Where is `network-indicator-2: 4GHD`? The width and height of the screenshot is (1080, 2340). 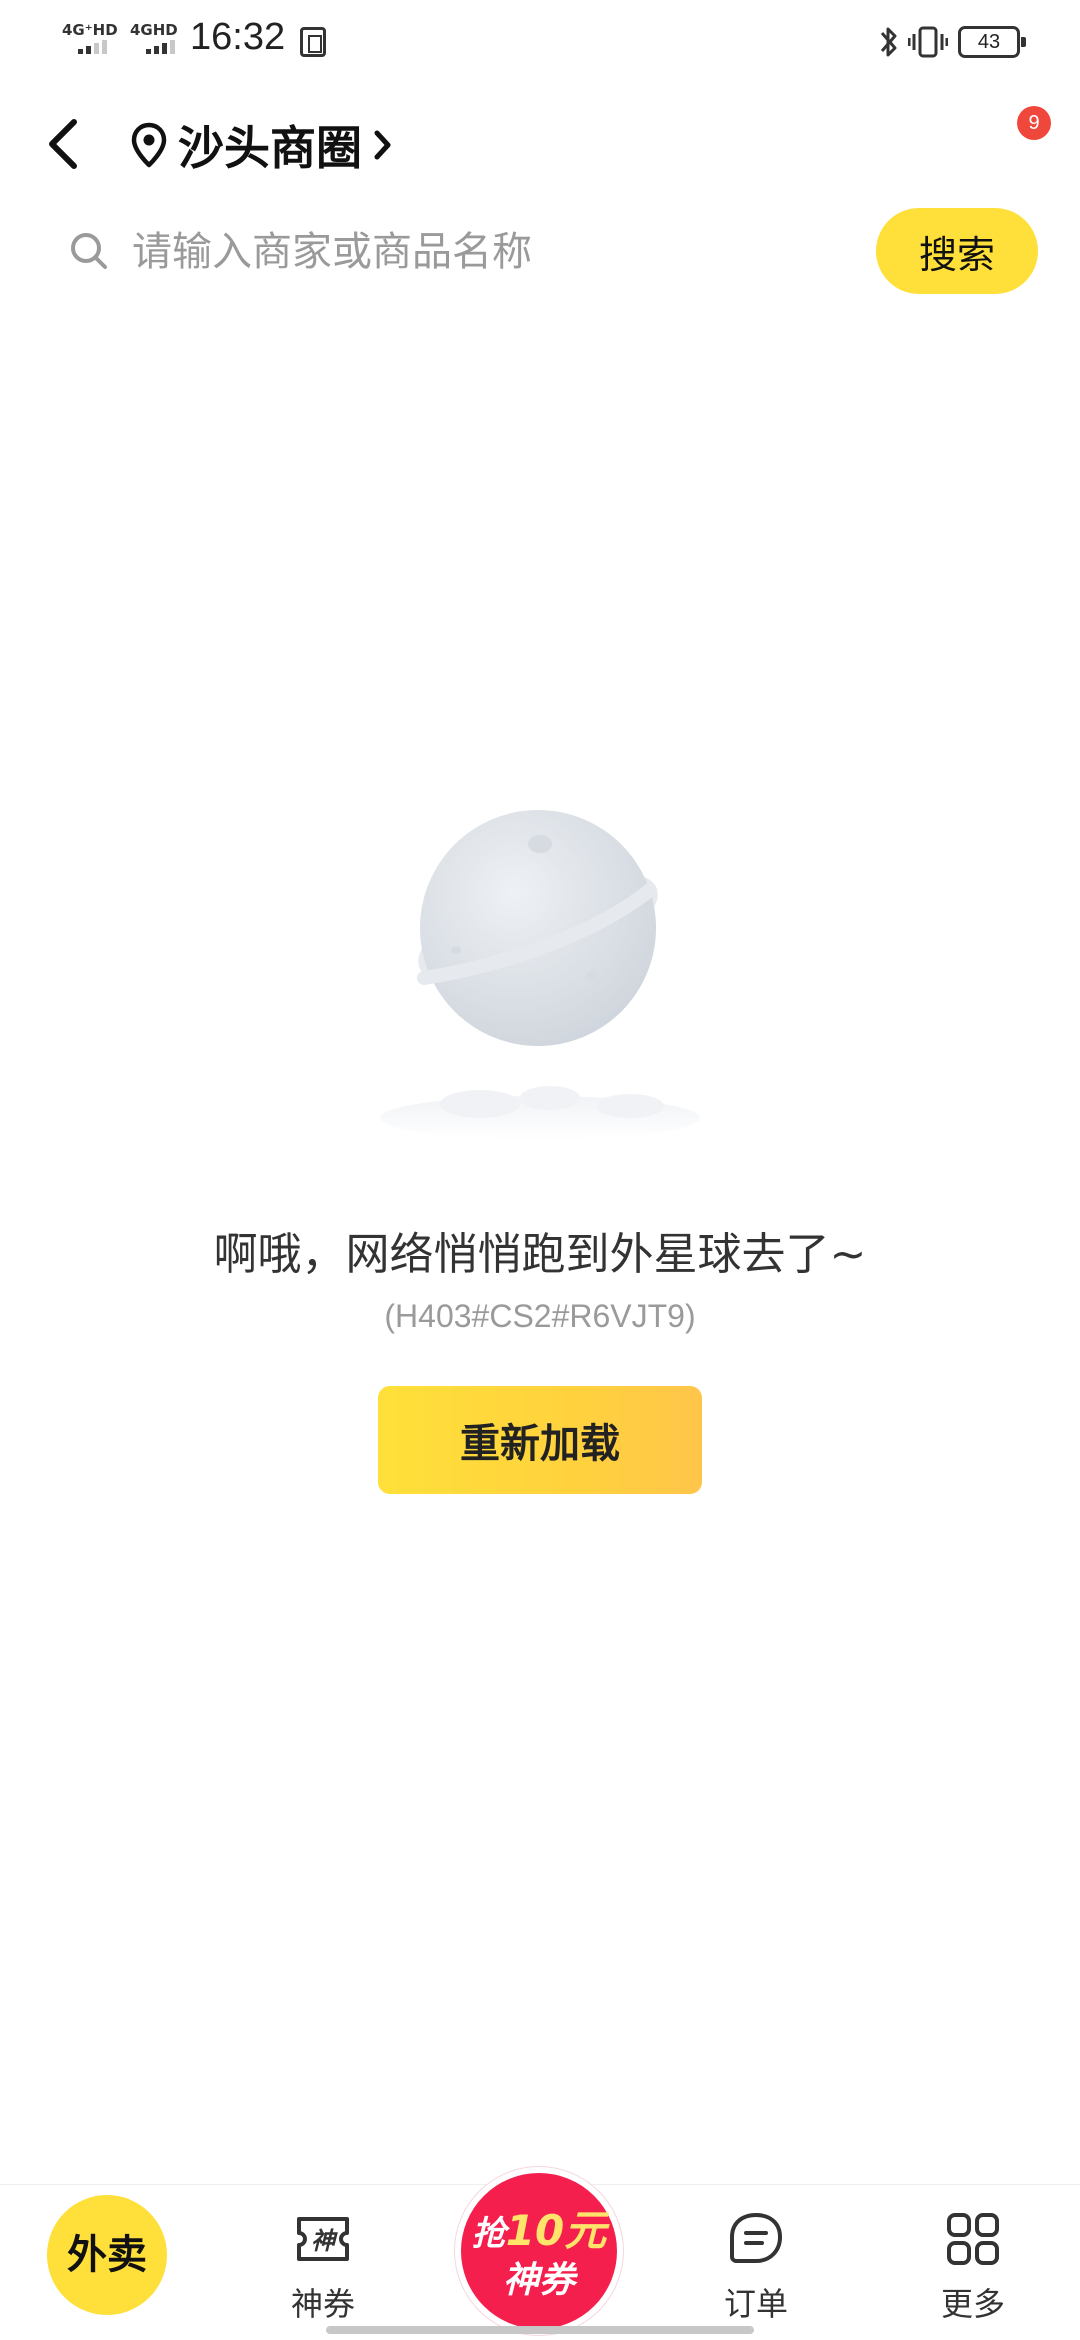
network-indicator-2: 4GHD is located at coordinates (154, 30).